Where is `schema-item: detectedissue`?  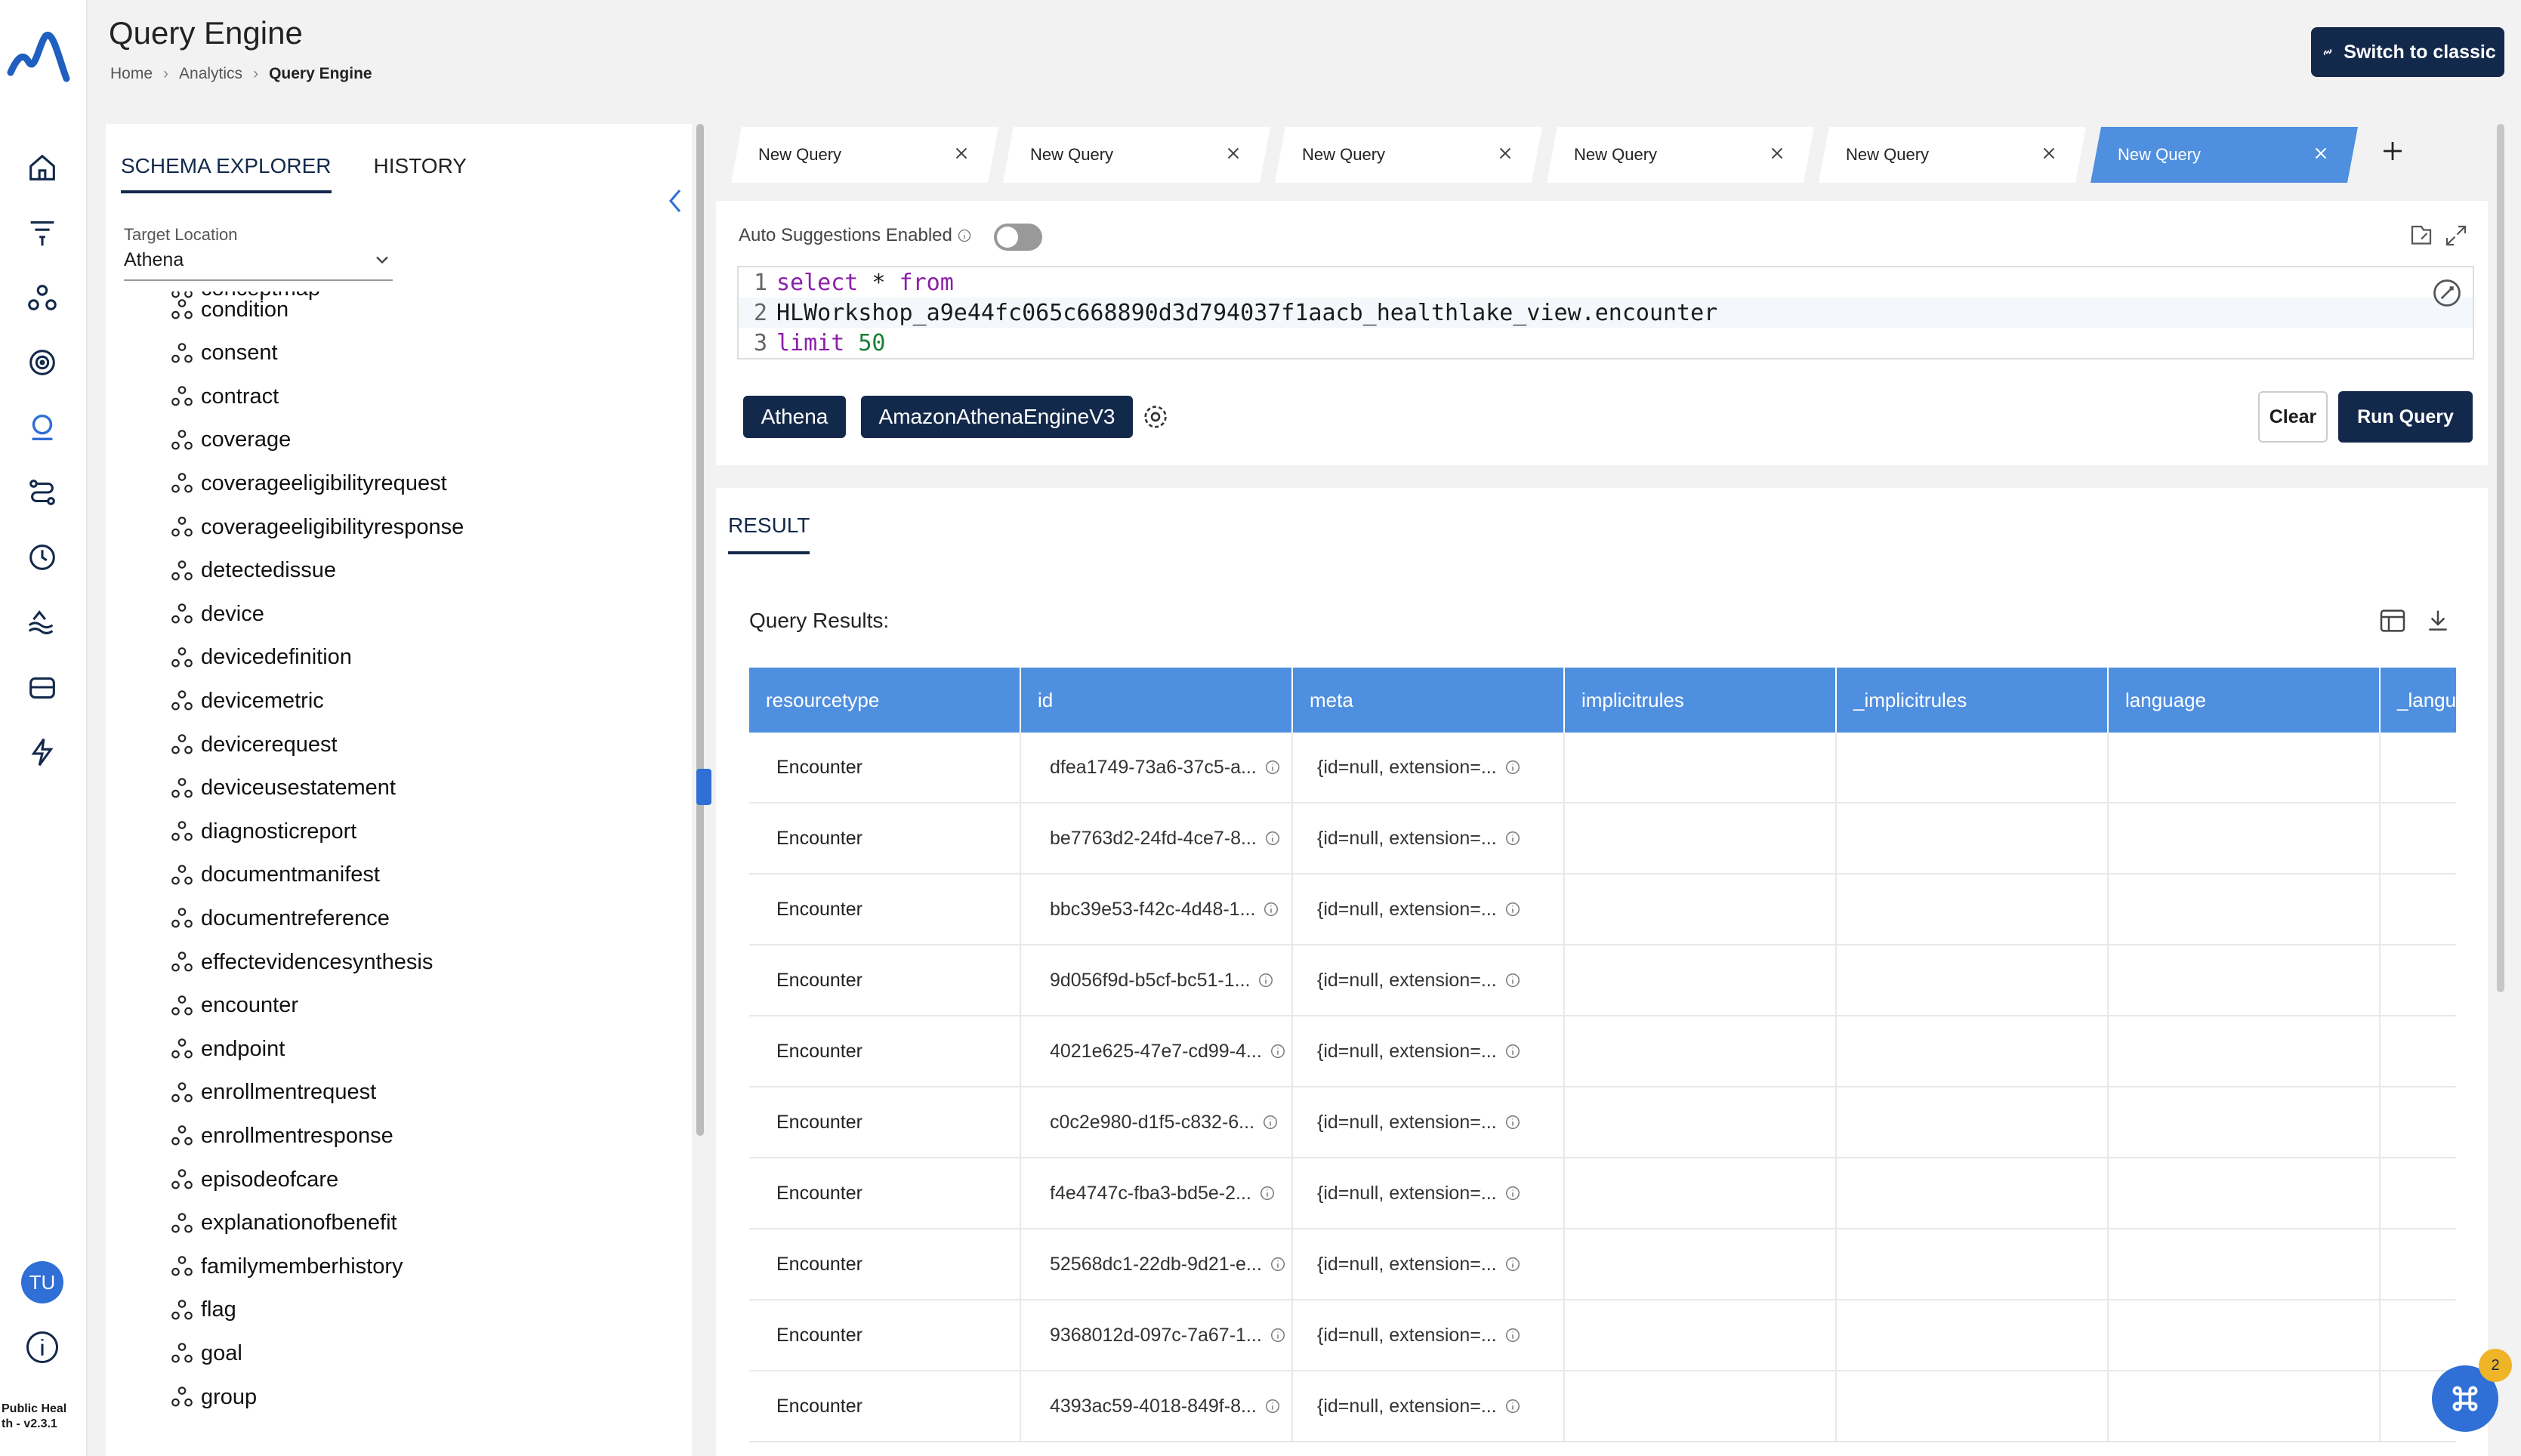 schema-item: detectedissue is located at coordinates (252, 571).